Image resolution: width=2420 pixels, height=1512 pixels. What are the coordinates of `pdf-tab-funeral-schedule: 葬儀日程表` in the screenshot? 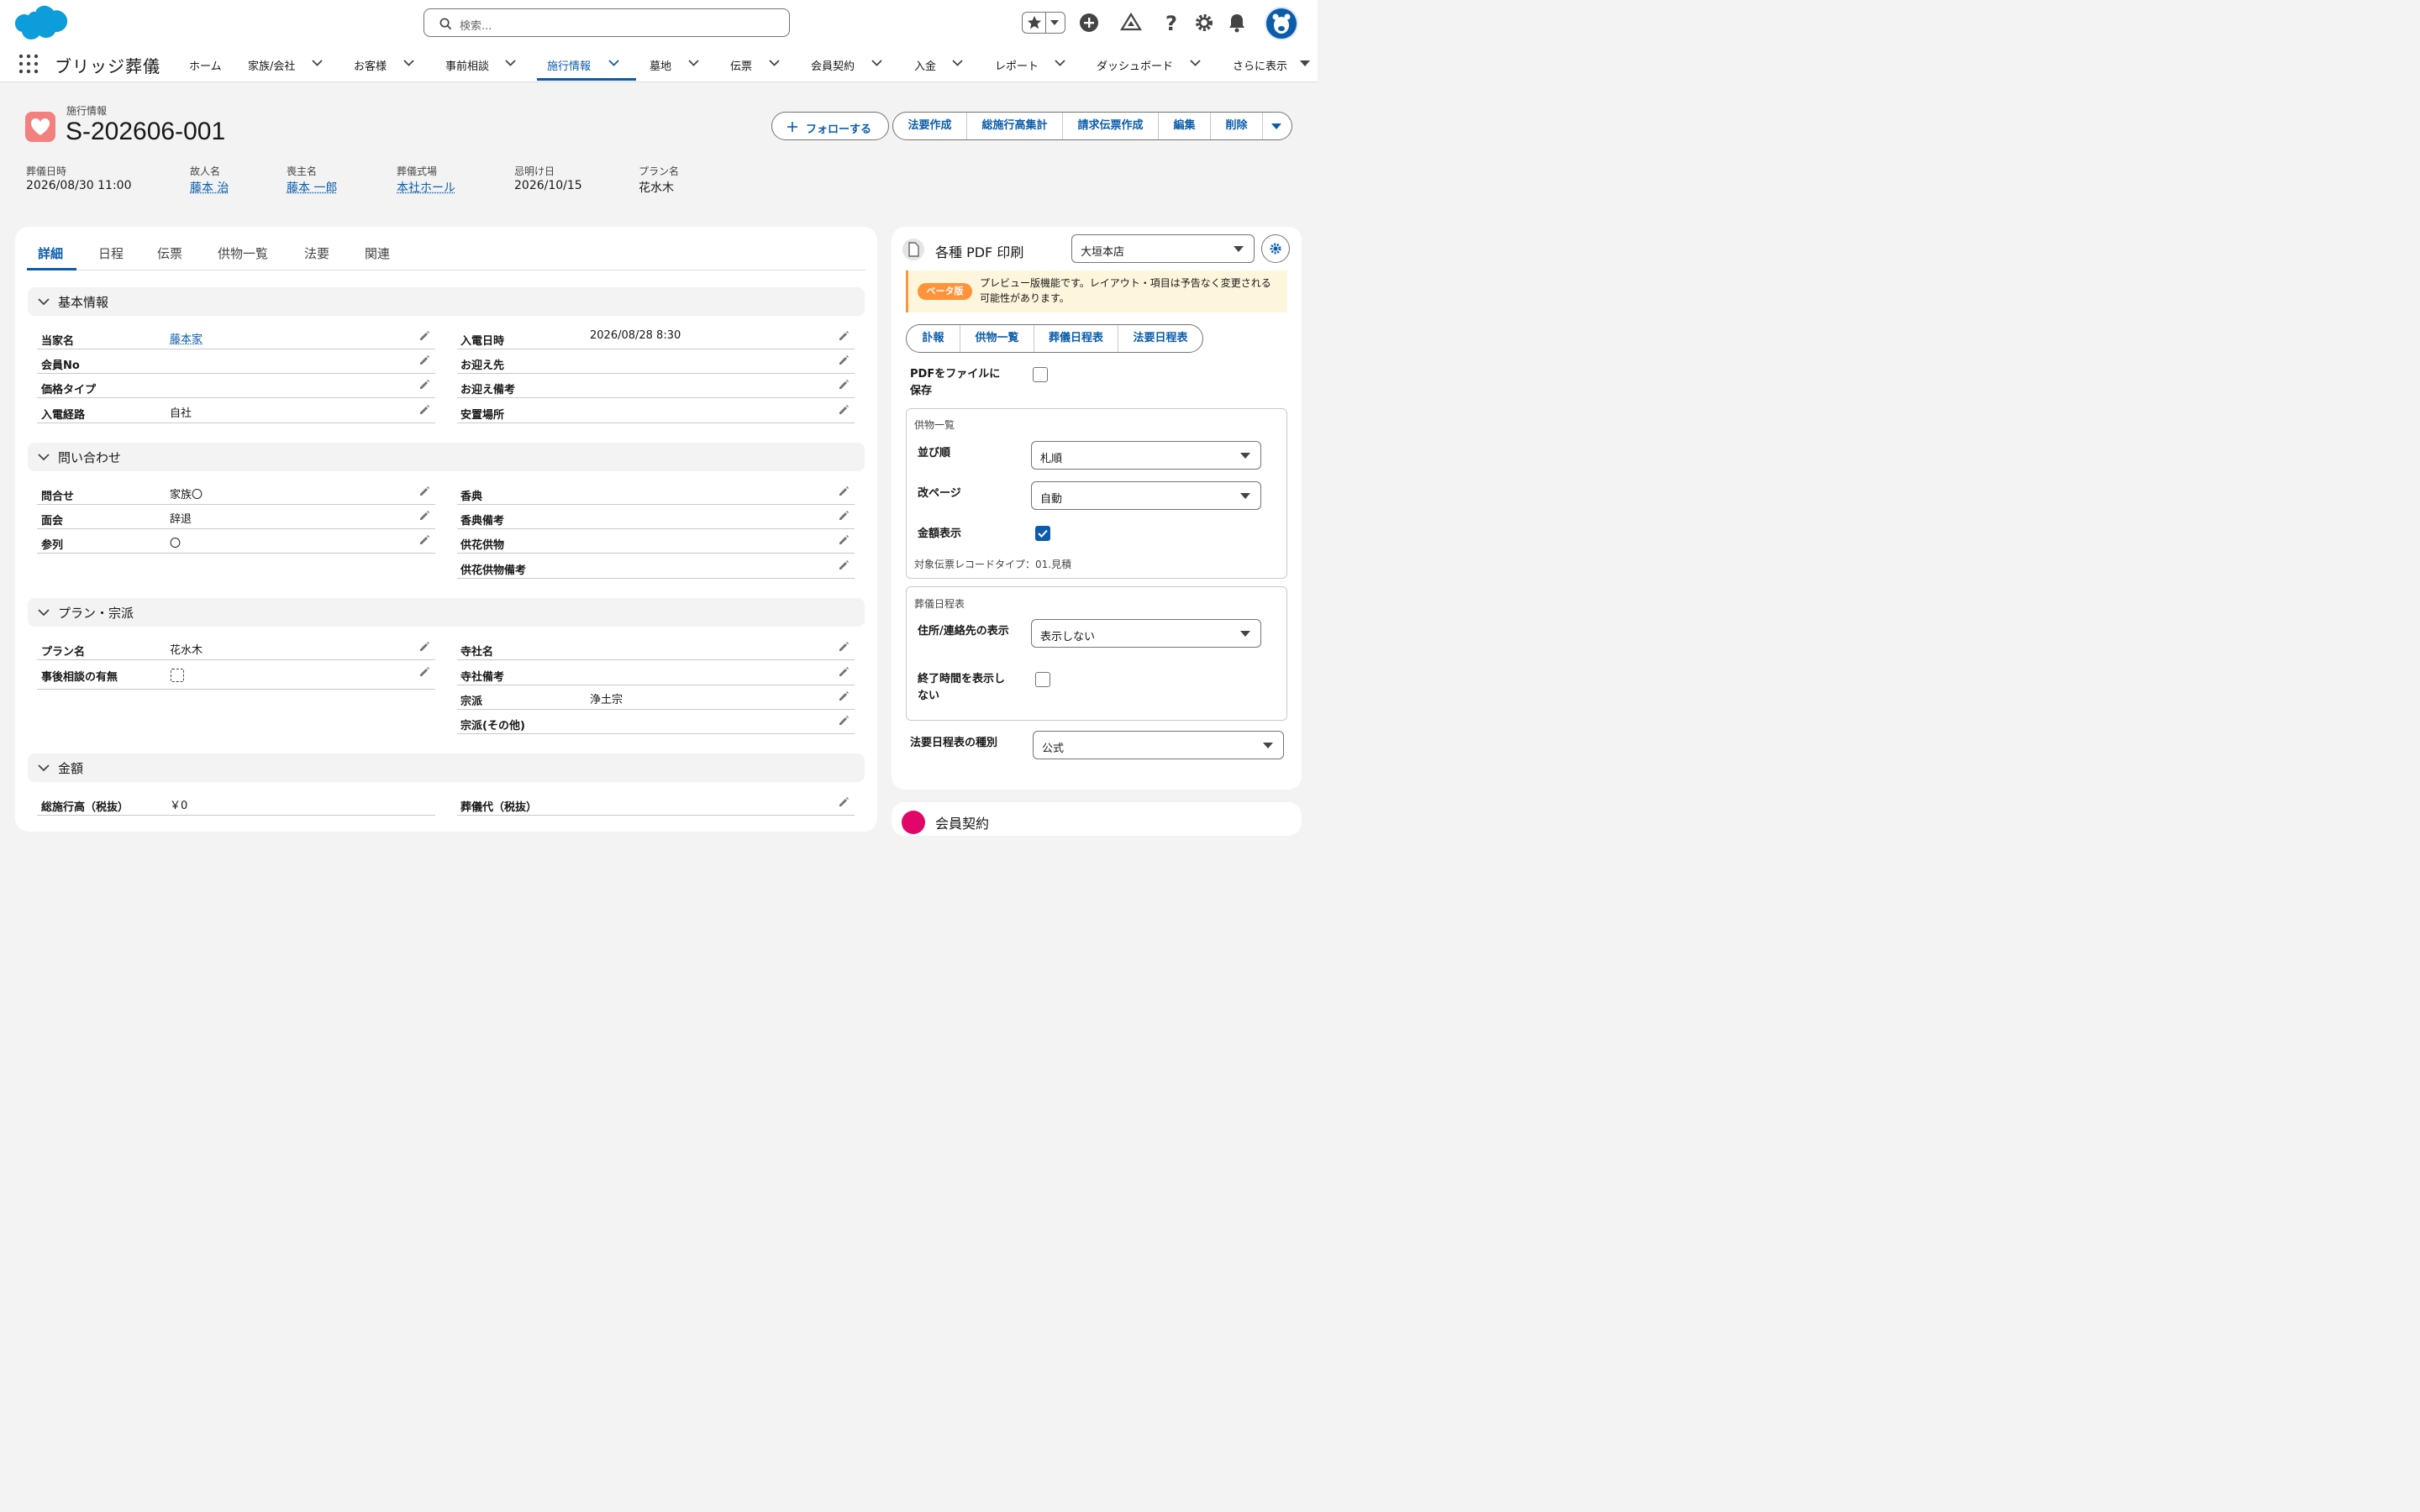 It's located at (1076, 338).